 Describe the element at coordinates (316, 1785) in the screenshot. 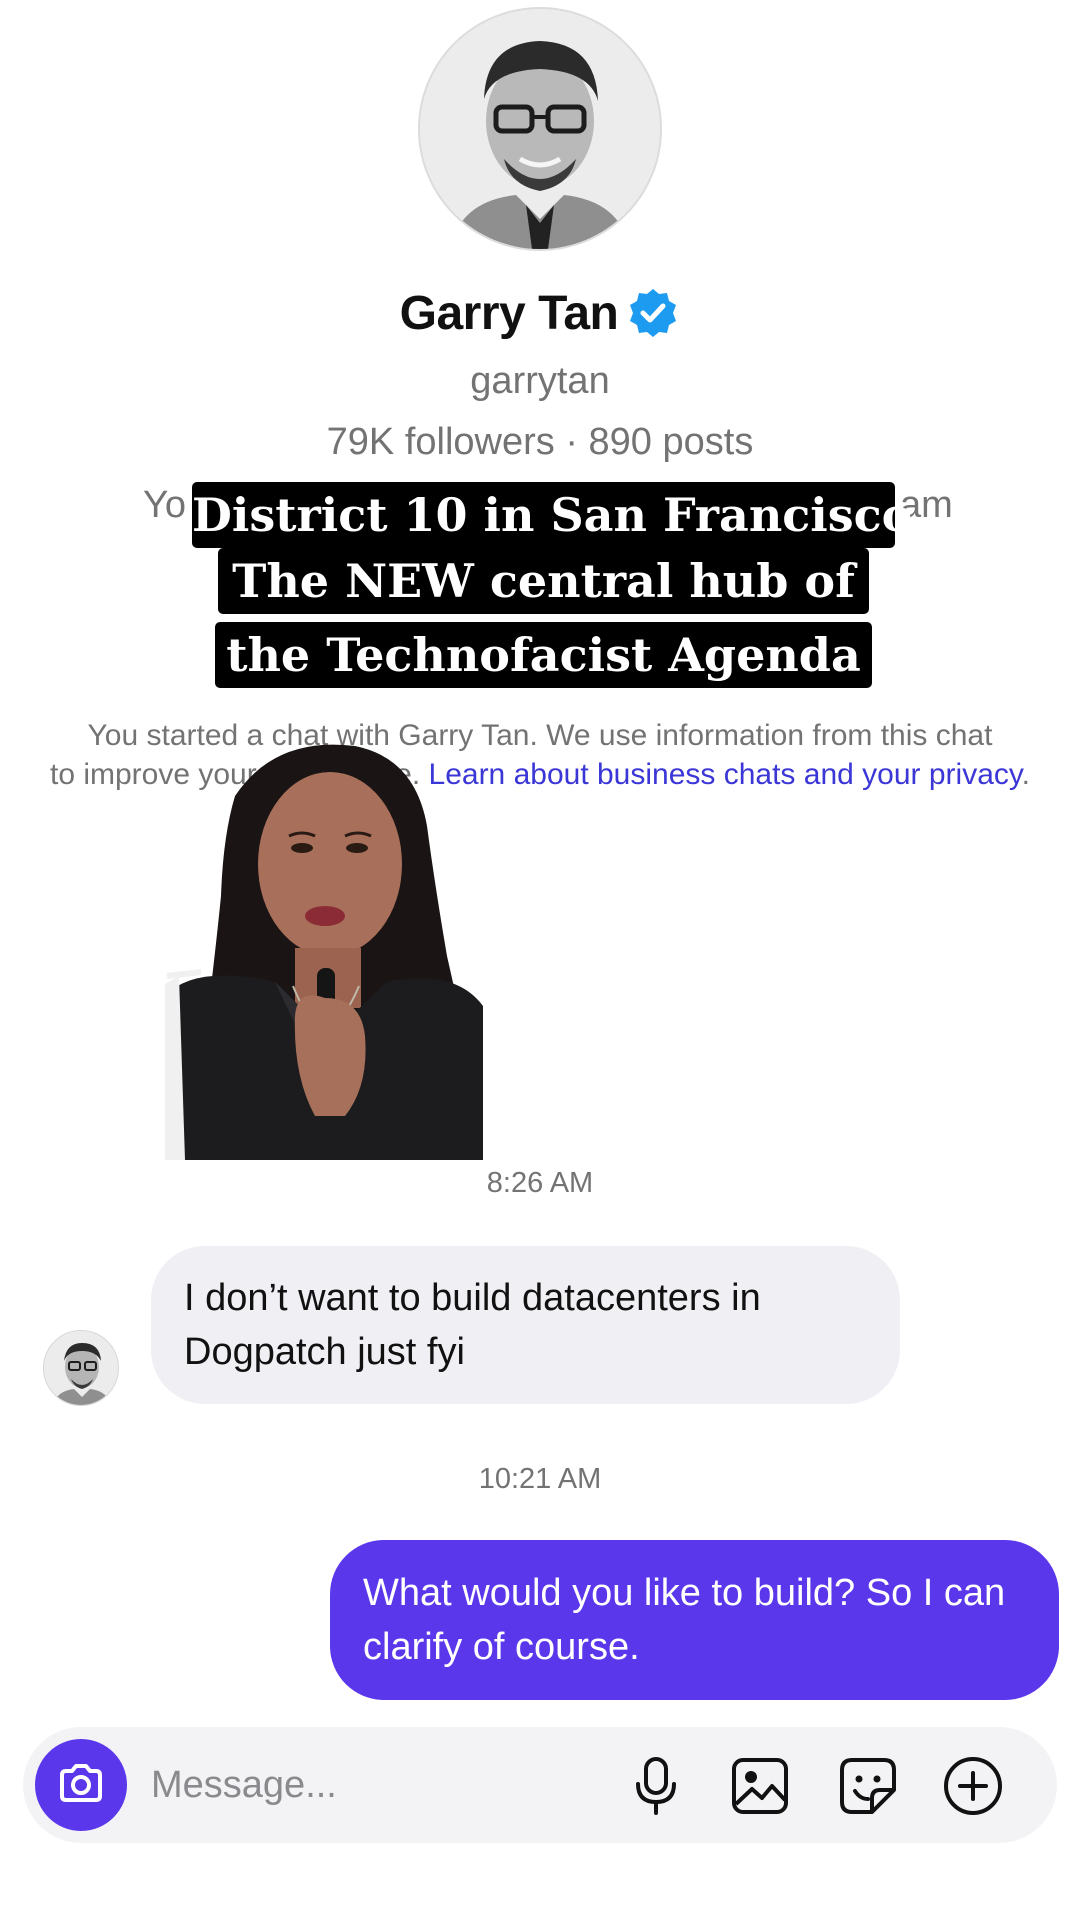

I see `message-input` at that location.